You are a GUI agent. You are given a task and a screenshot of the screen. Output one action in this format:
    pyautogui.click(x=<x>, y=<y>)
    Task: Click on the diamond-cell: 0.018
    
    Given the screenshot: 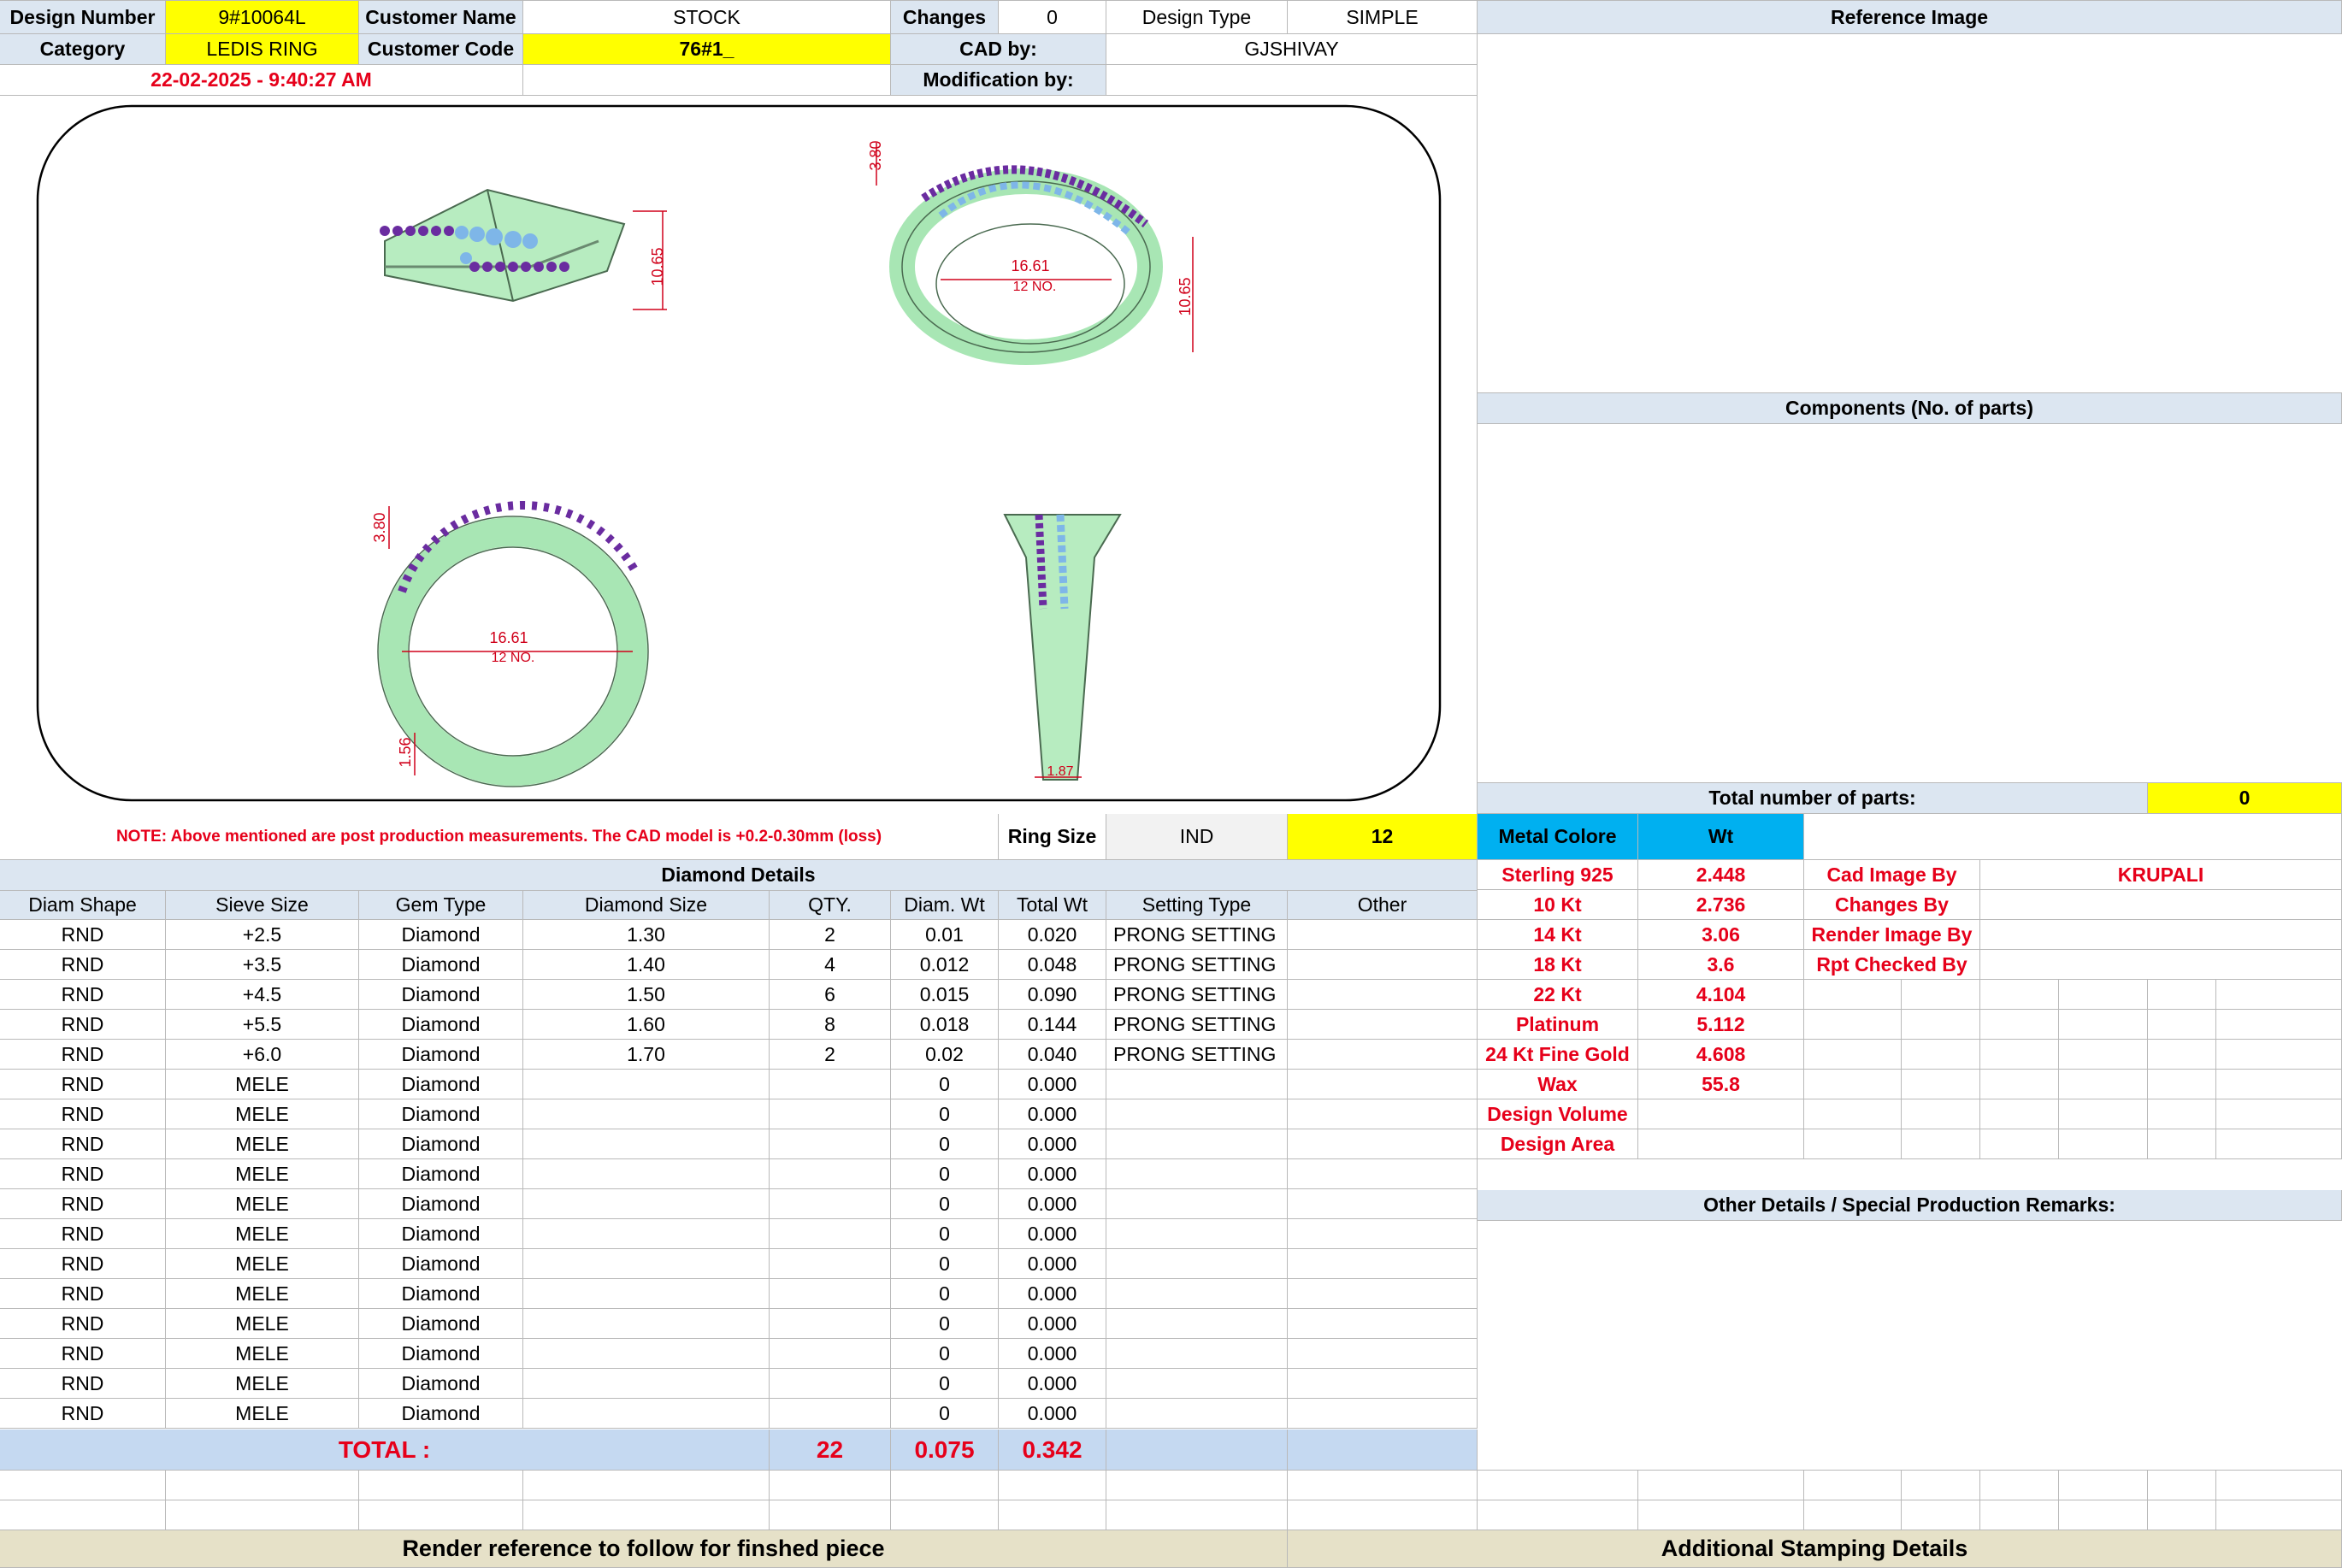 What is the action you would take?
    pyautogui.click(x=945, y=1025)
    